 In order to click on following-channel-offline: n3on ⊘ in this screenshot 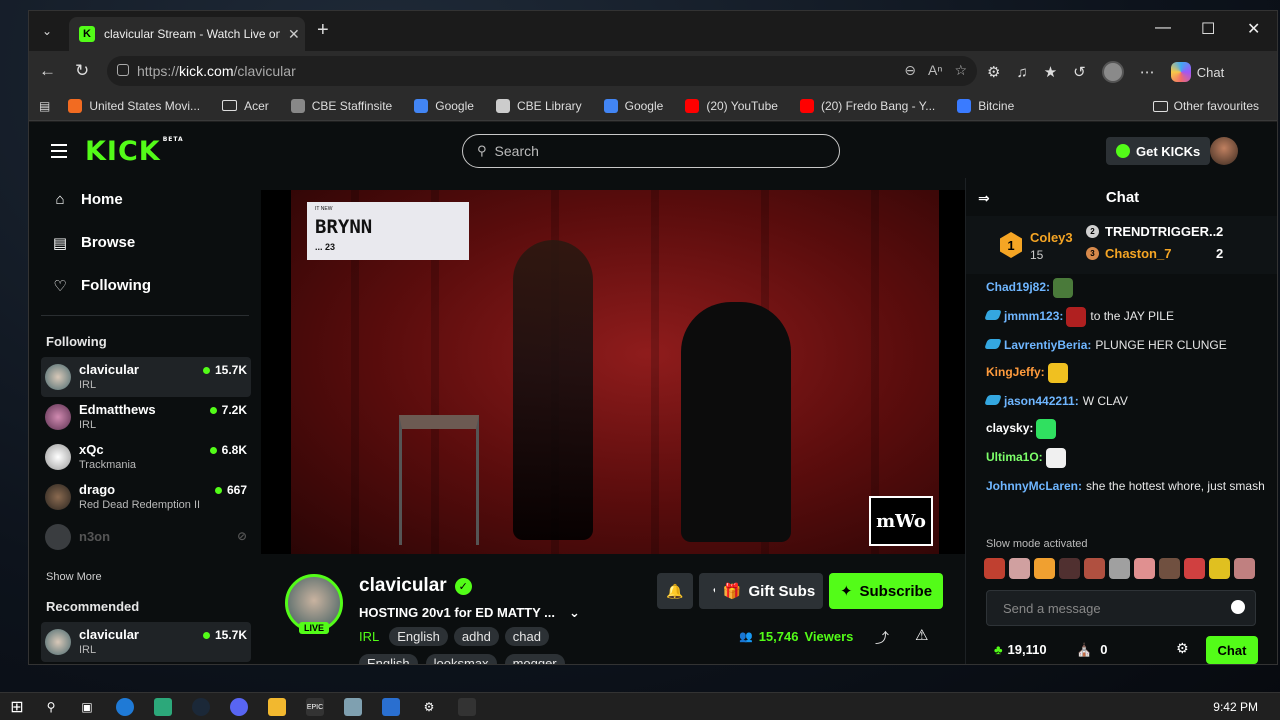, I will do `click(146, 537)`.